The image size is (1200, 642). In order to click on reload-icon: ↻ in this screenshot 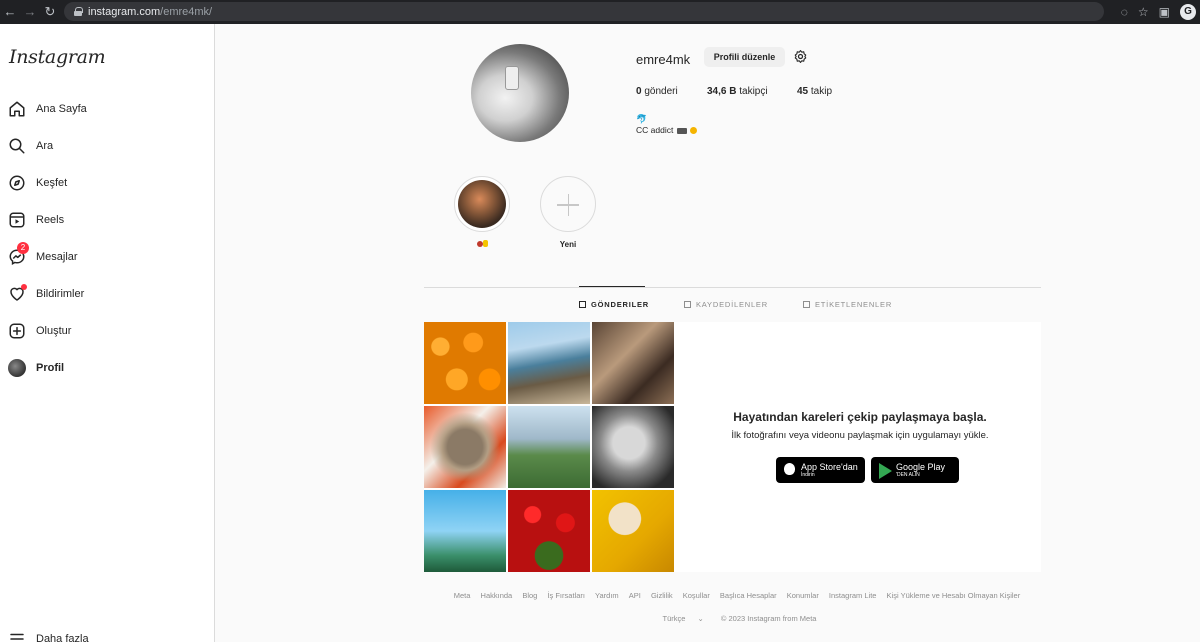, I will do `click(50, 12)`.